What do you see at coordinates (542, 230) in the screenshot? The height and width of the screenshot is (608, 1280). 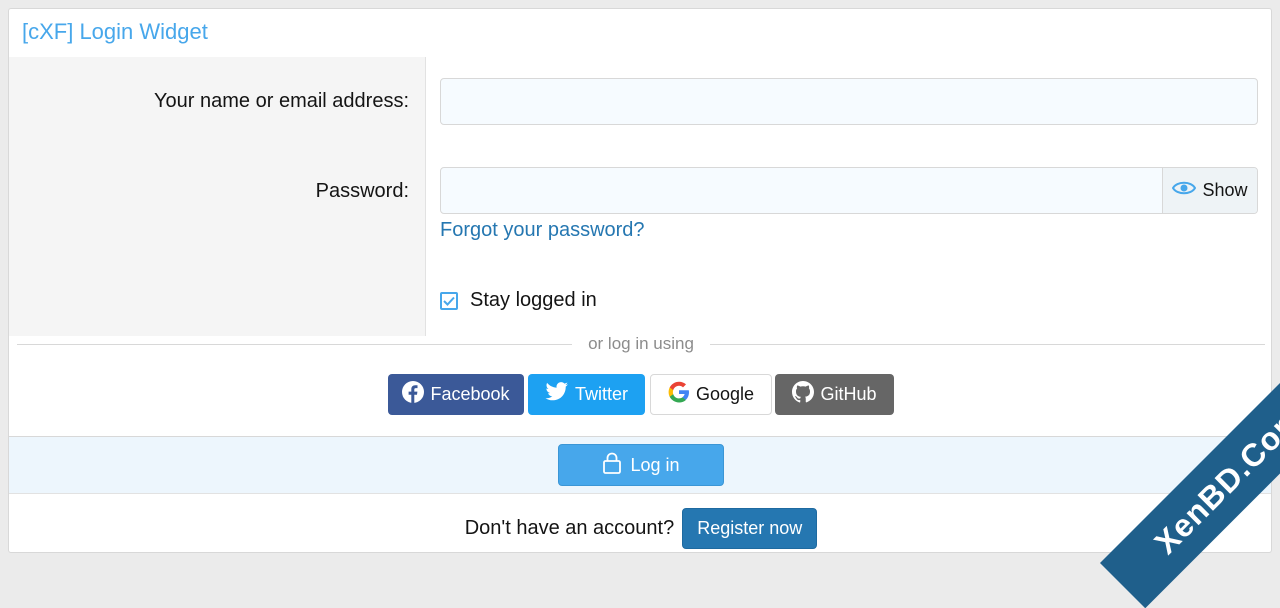 I see `forgot-password-link: Forgot your password?` at bounding box center [542, 230].